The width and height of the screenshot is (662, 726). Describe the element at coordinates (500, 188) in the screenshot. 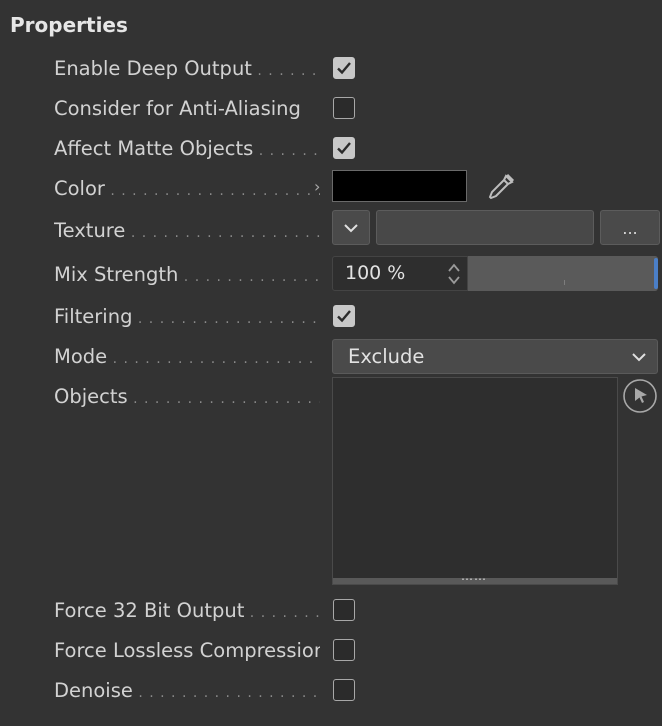

I see `eyedropper-icon` at that location.